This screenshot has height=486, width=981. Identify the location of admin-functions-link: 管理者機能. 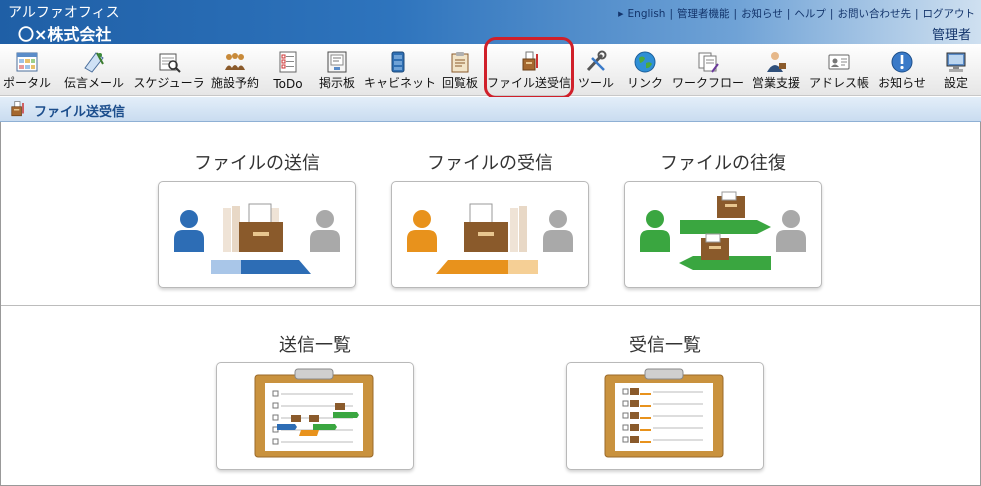
(703, 13).